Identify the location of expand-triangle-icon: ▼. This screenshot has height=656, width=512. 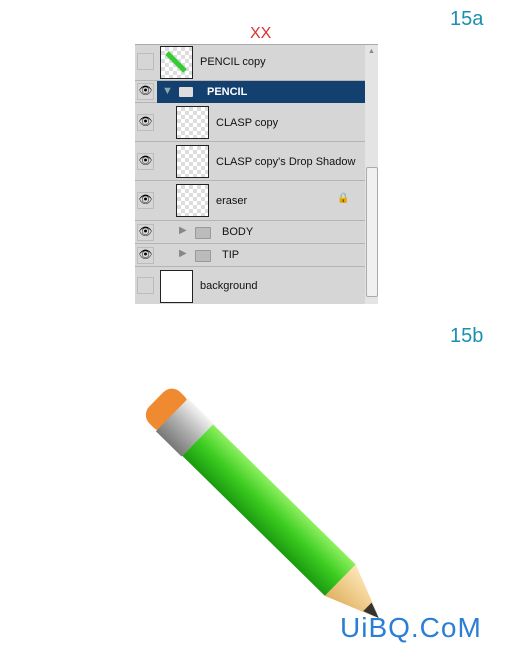
(167, 91).